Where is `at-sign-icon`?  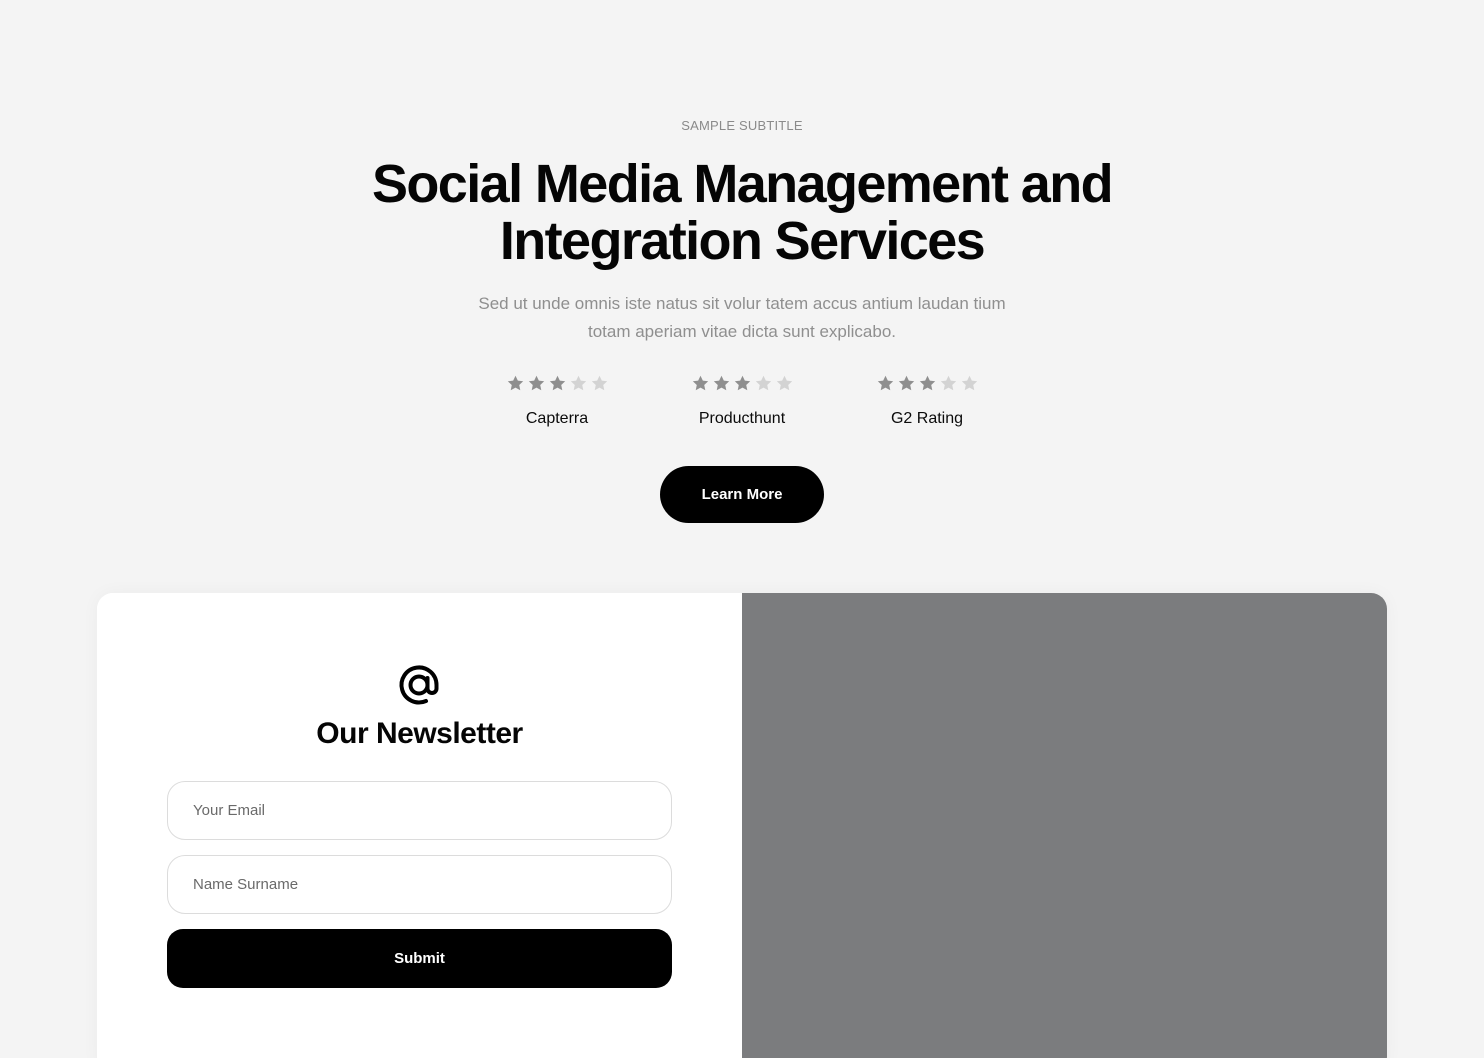
at-sign-icon is located at coordinates (419, 685).